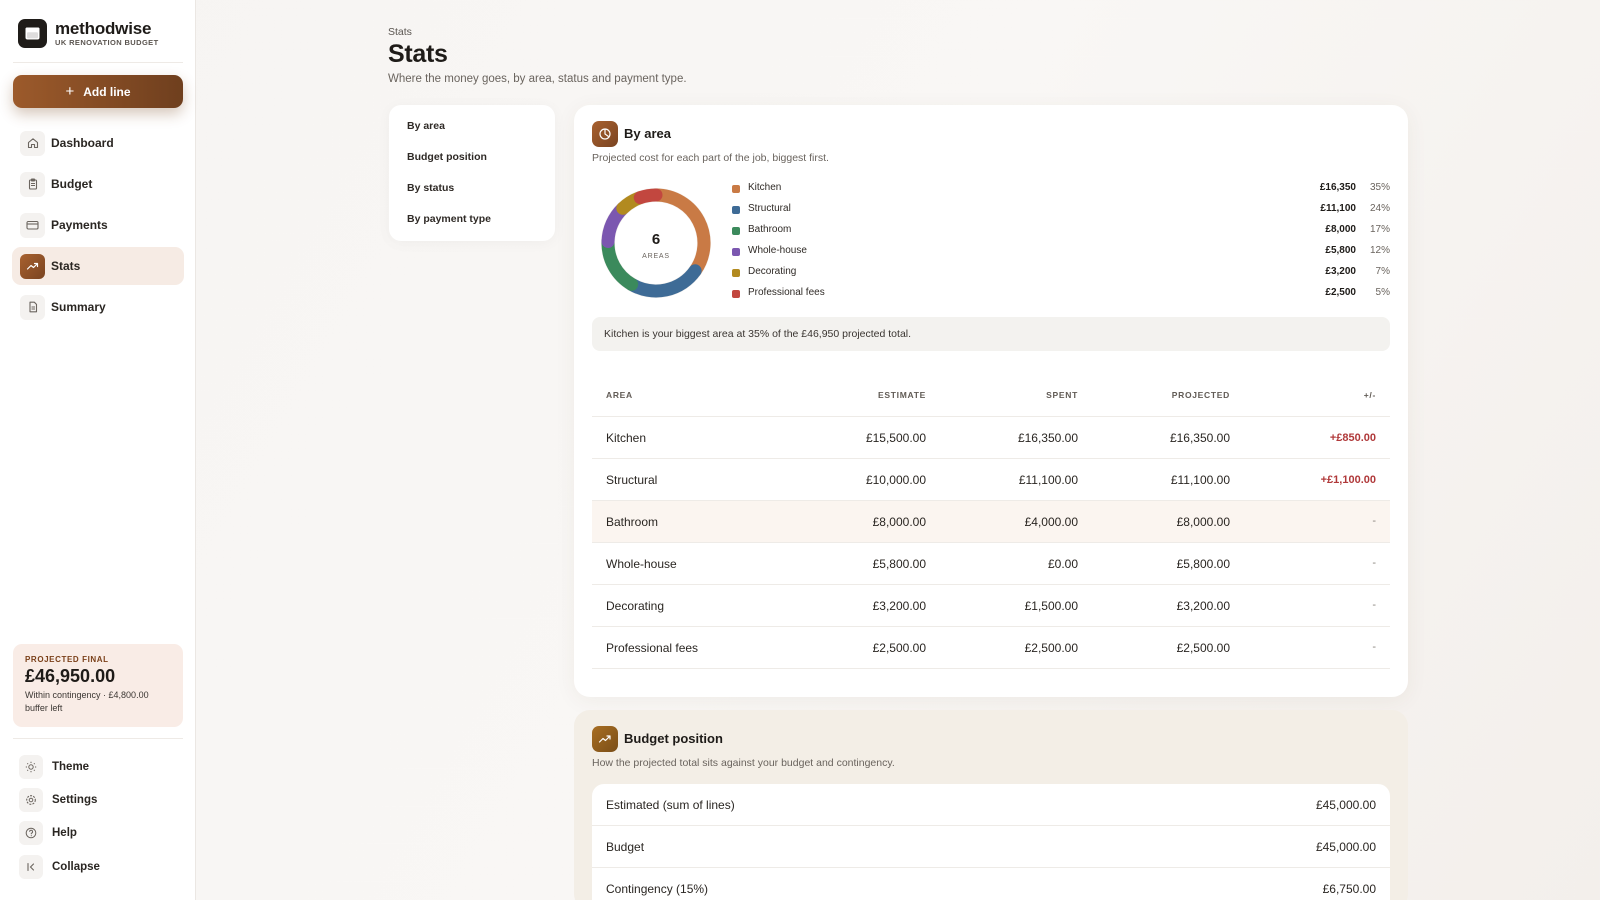 The height and width of the screenshot is (900, 1600). What do you see at coordinates (648, 196) in the screenshot?
I see `donut-segment` at bounding box center [648, 196].